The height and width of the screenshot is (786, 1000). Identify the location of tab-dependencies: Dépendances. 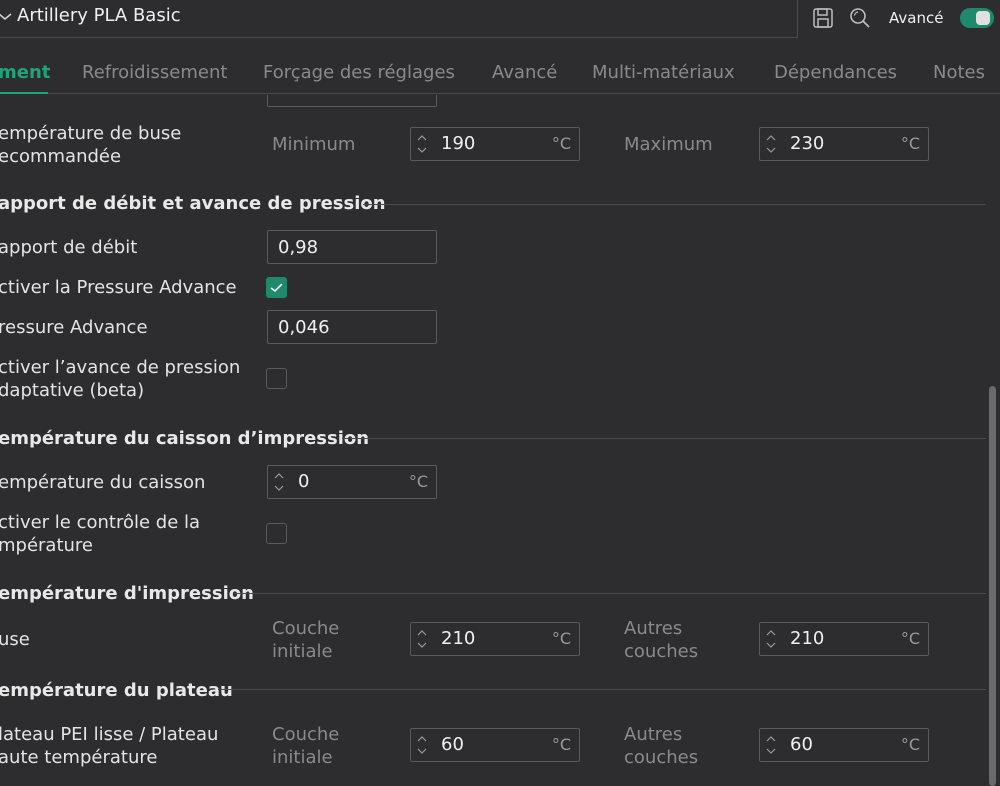
(835, 72).